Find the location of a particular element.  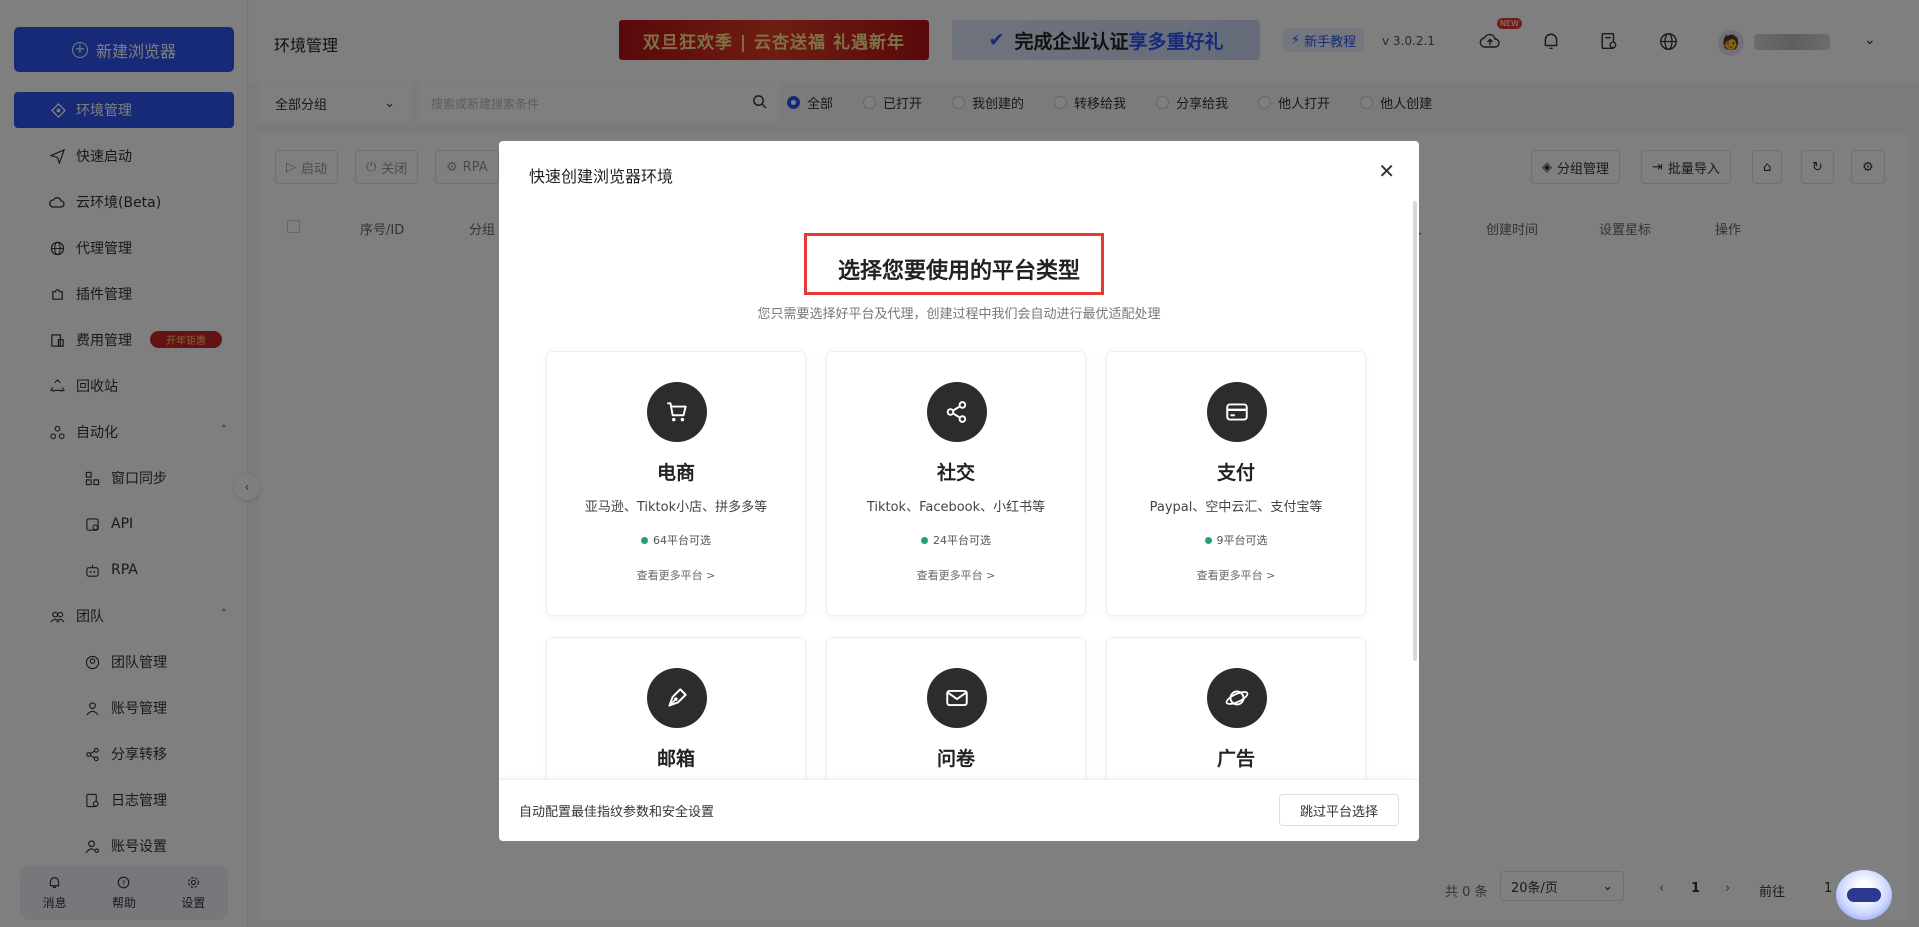

card-name: 电商 is located at coordinates (675, 473).